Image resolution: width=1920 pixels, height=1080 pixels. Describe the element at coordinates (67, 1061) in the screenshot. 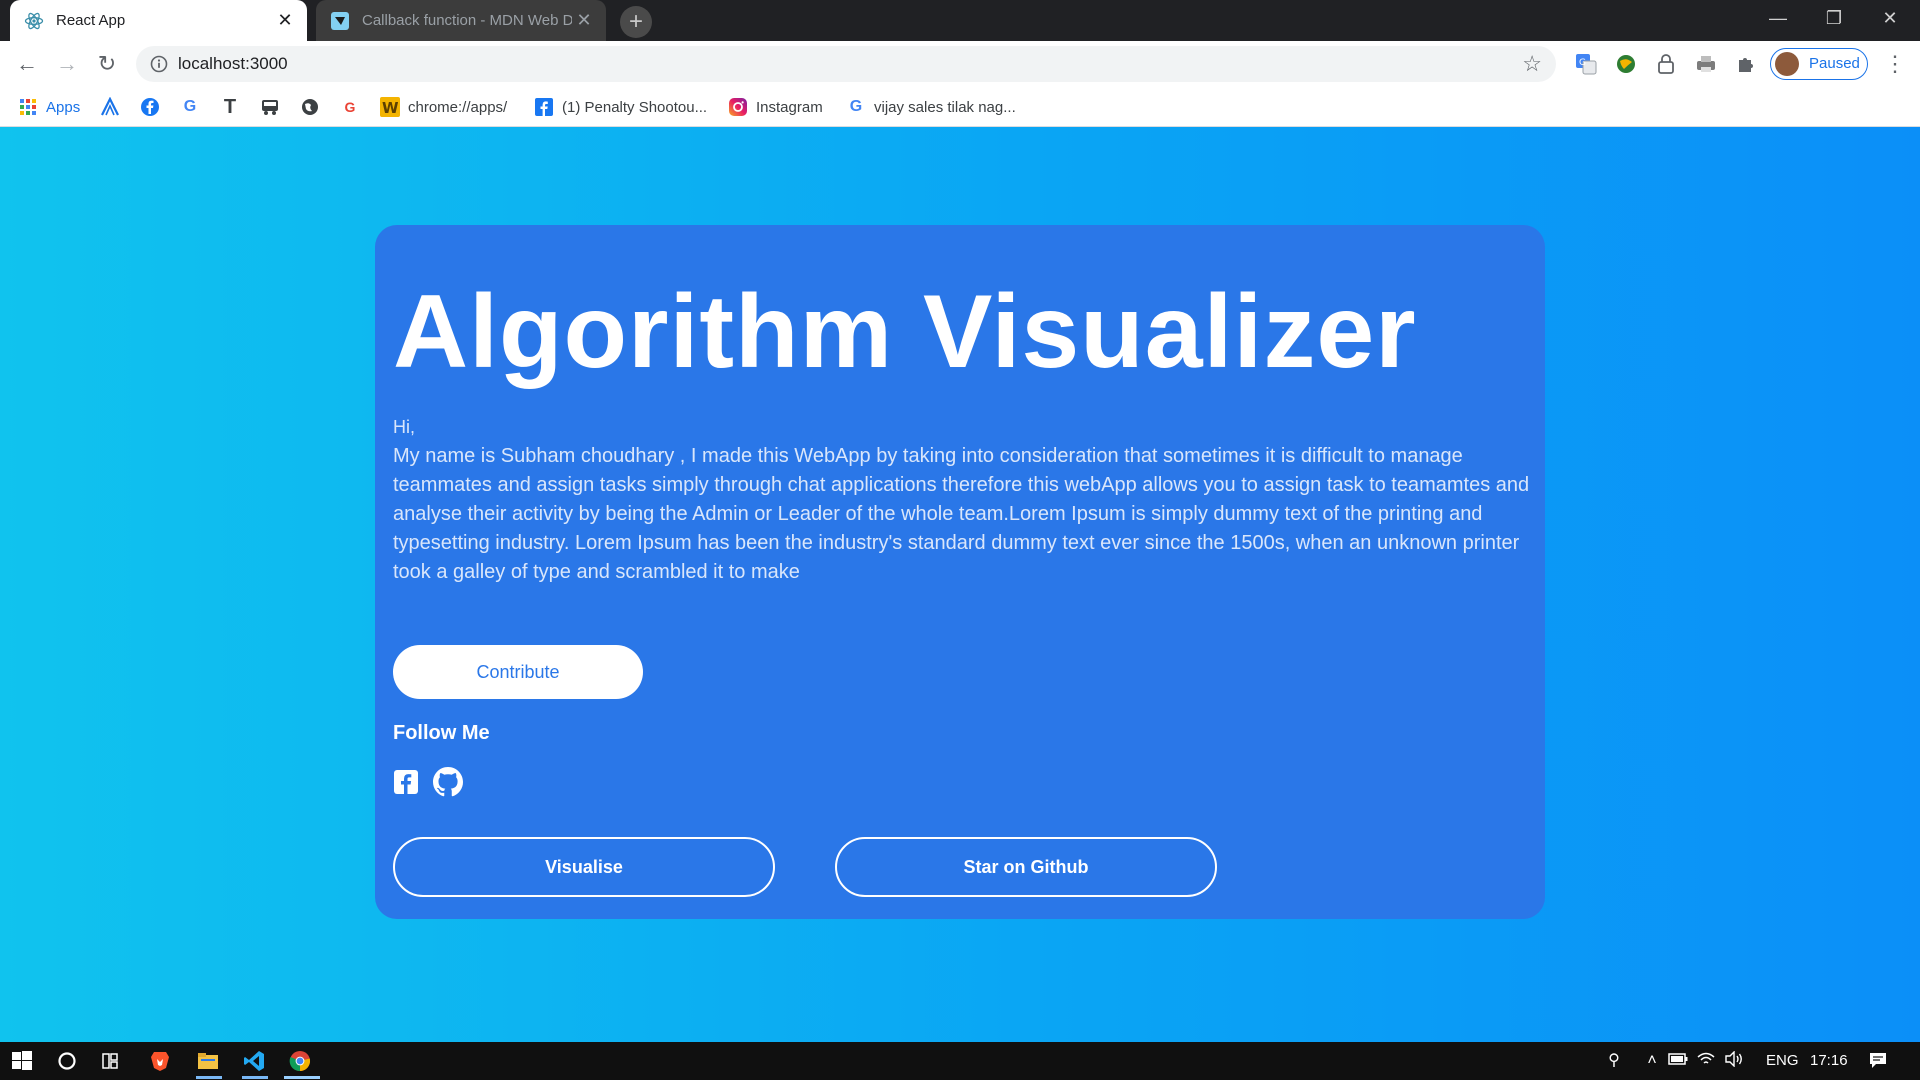

I see `cortana-icon` at that location.